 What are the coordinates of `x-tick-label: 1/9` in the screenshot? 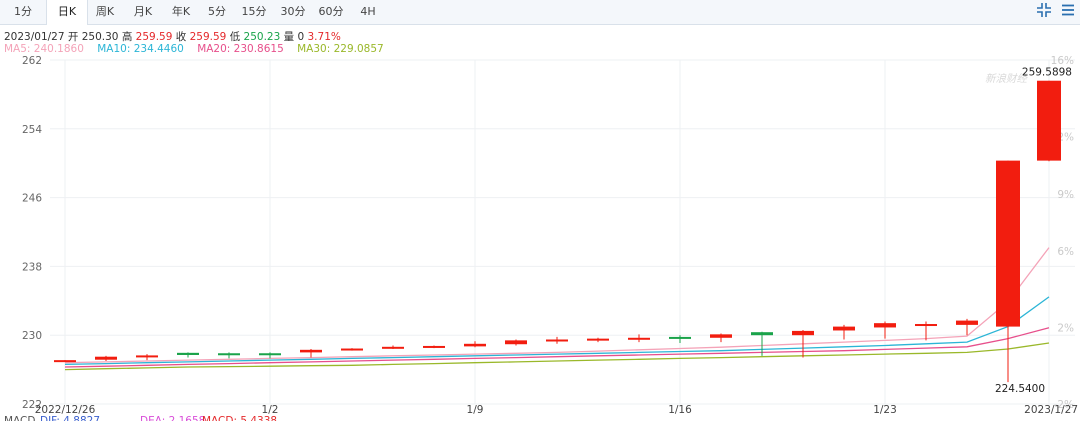 It's located at (475, 410).